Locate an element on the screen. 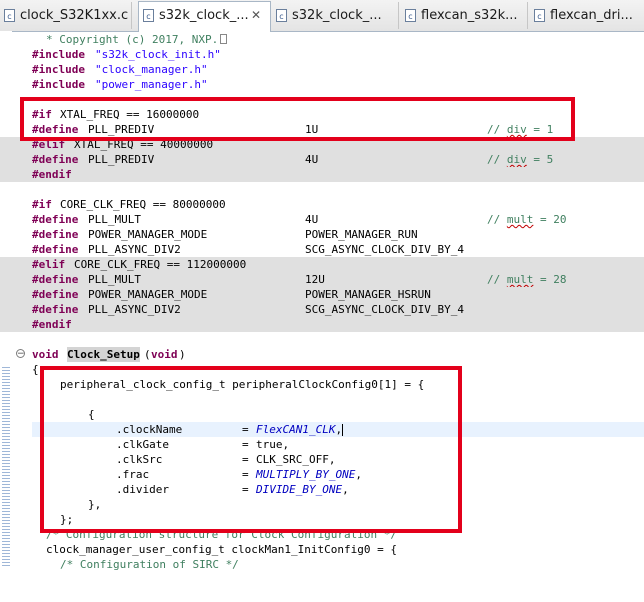 This screenshot has height=602, width=644. code-line: #include "clock_manager.h" is located at coordinates (322, 69).